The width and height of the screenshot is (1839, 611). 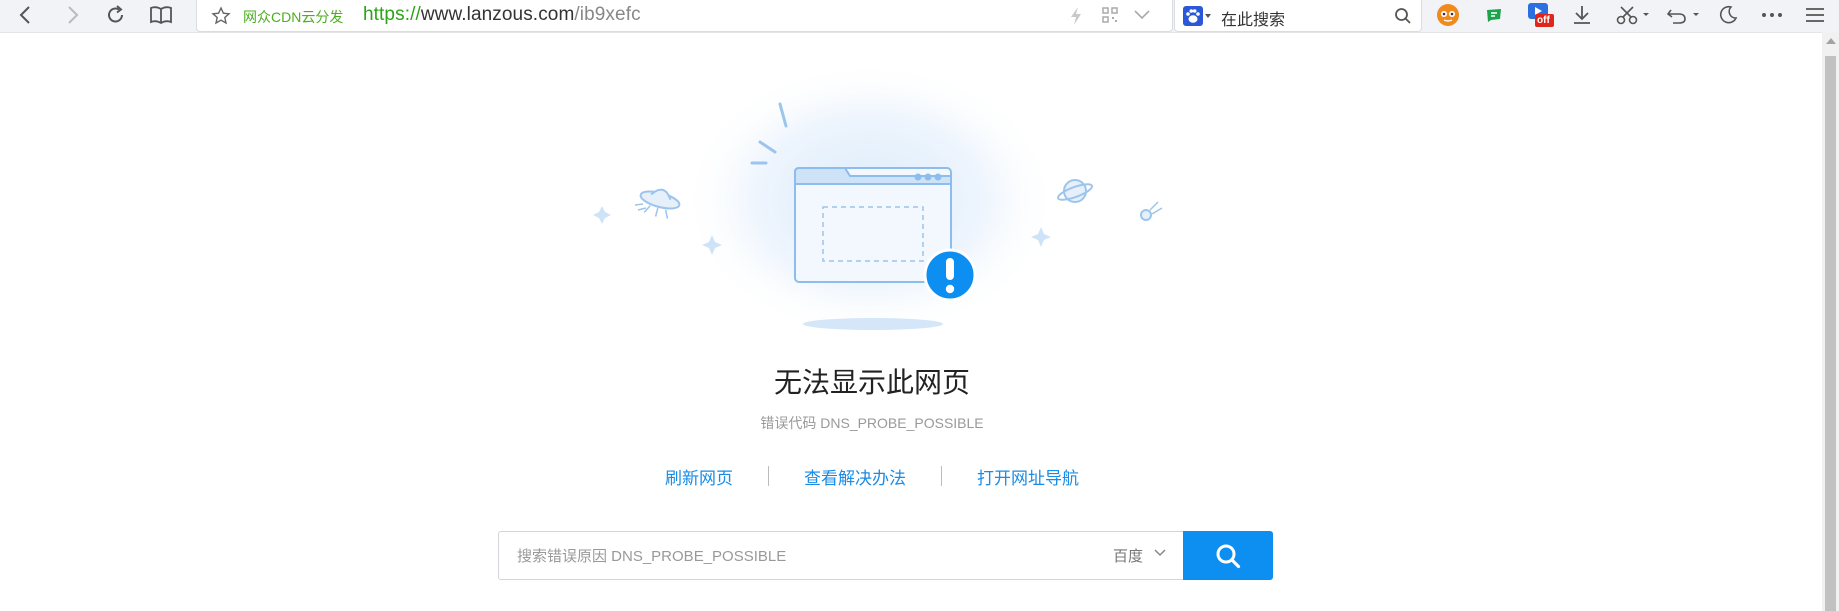 I want to click on qr-code-icon, so click(x=1110, y=15).